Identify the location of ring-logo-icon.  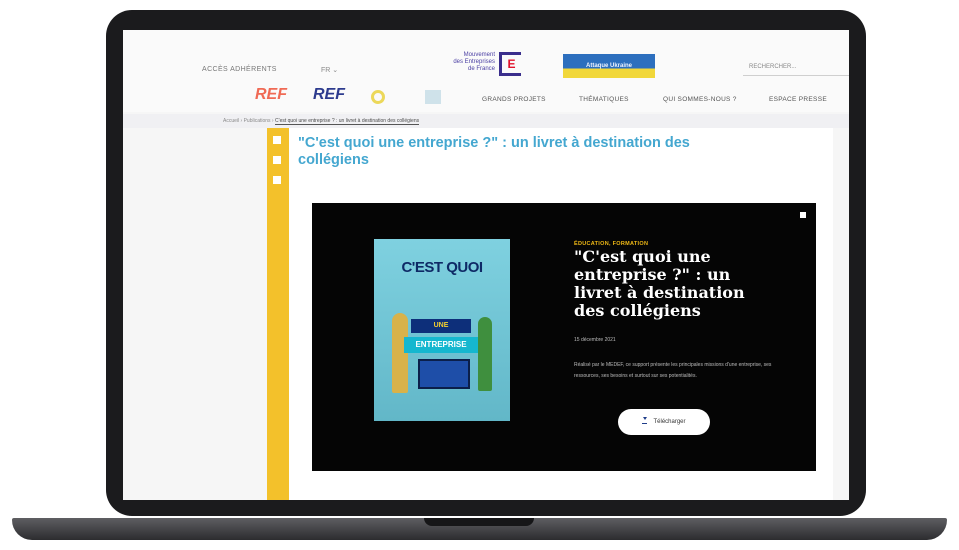
(378, 97).